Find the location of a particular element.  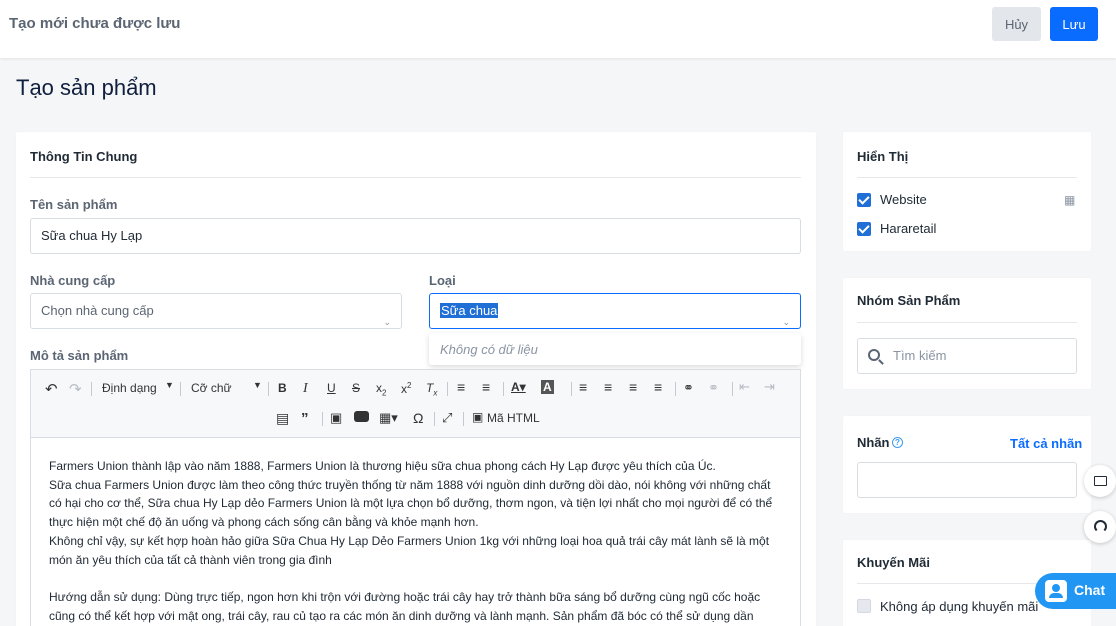

hararetail-checkbox is located at coordinates (864, 229).